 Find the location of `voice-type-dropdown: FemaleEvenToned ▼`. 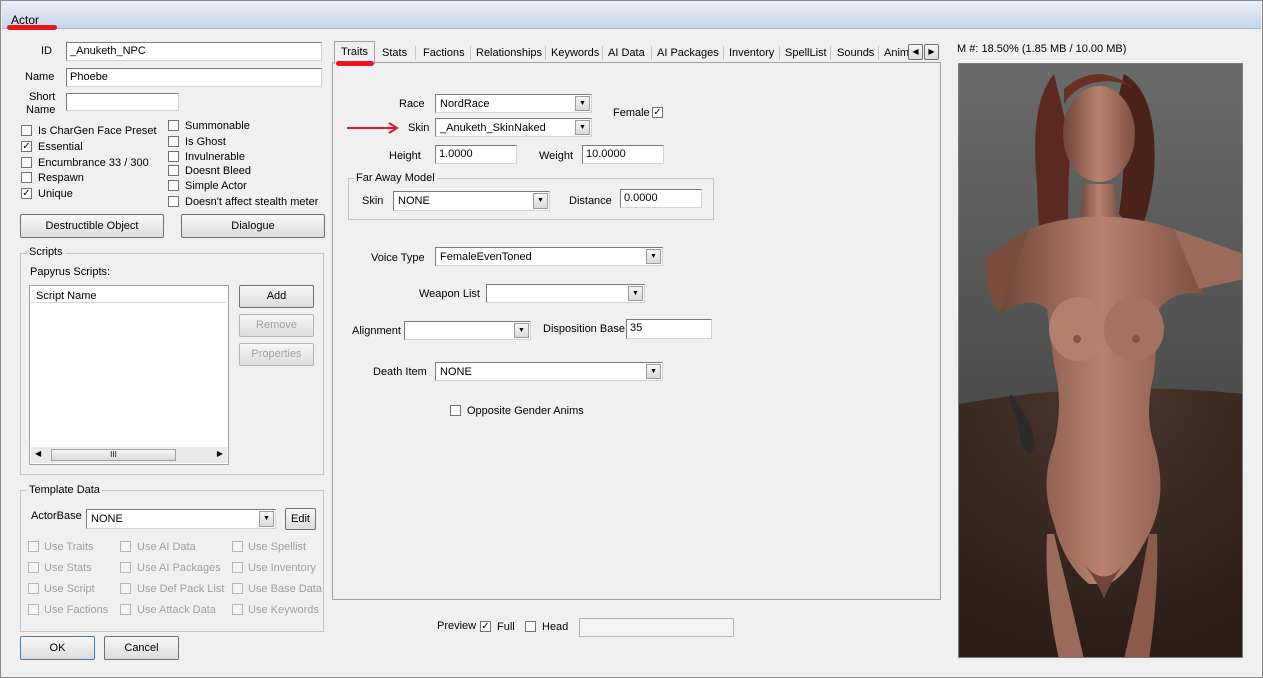

voice-type-dropdown: FemaleEvenToned ▼ is located at coordinates (549, 256).